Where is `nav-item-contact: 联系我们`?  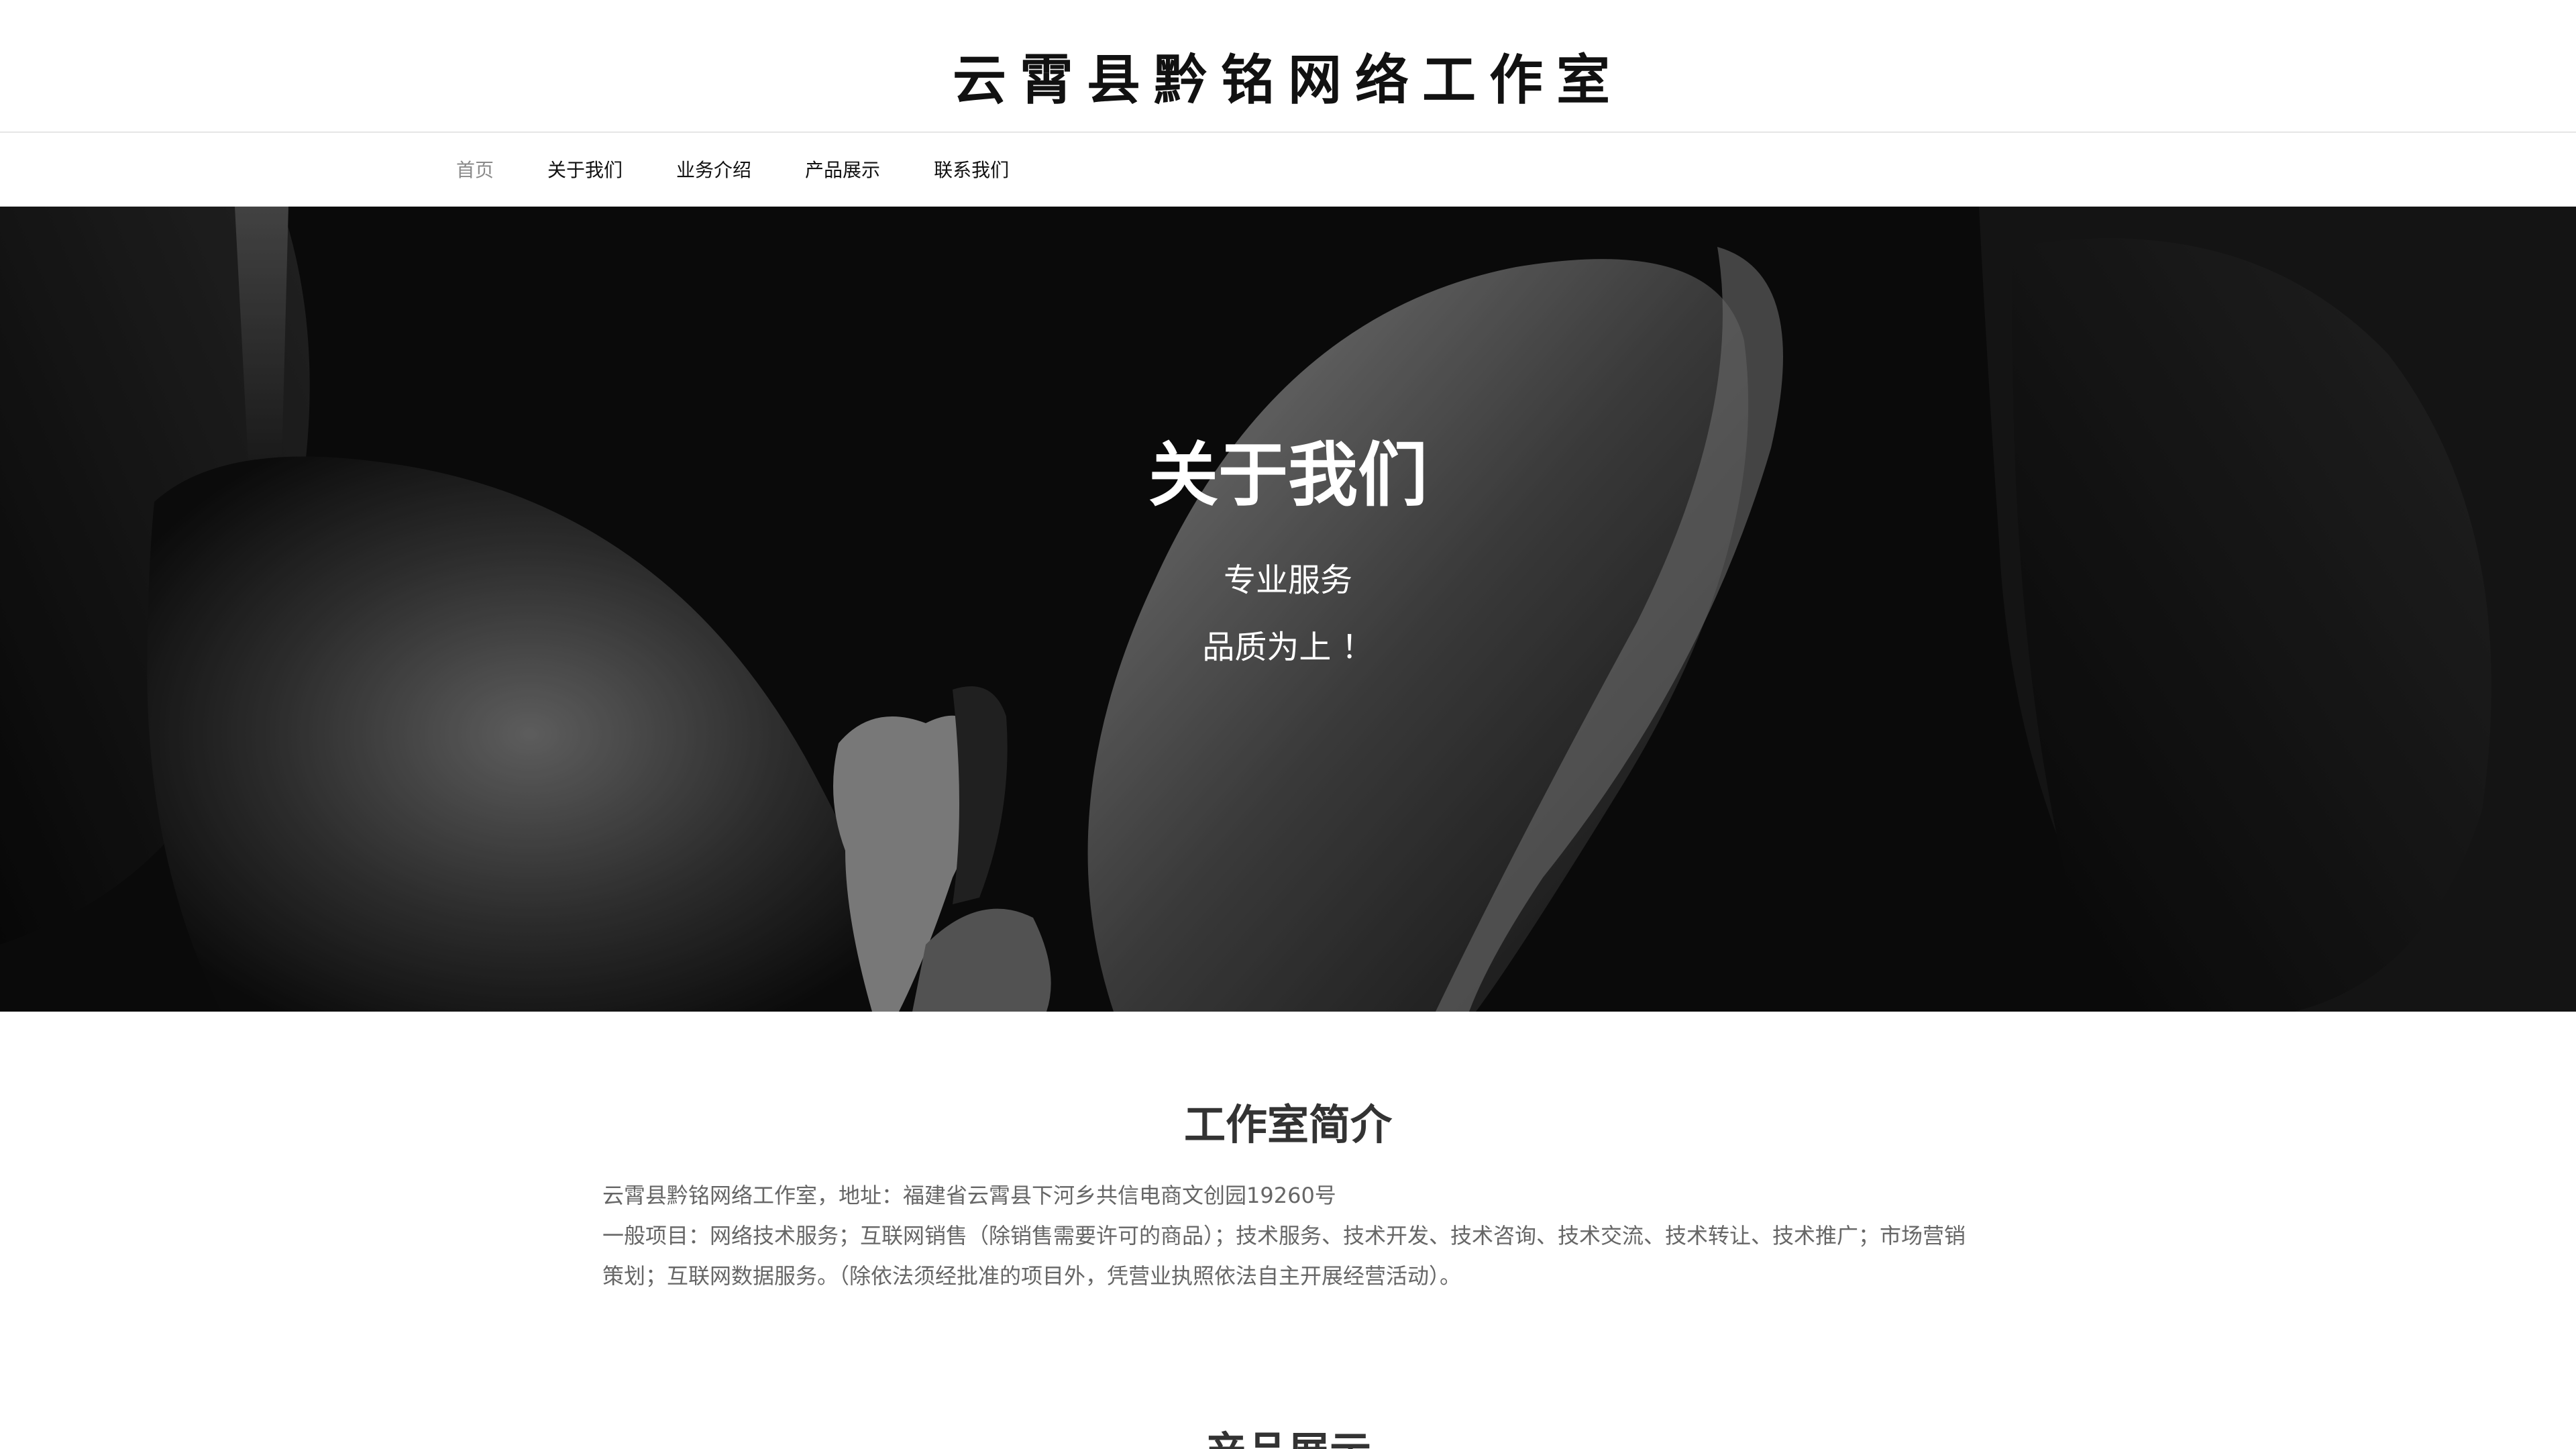 nav-item-contact: 联系我们 is located at coordinates (971, 170).